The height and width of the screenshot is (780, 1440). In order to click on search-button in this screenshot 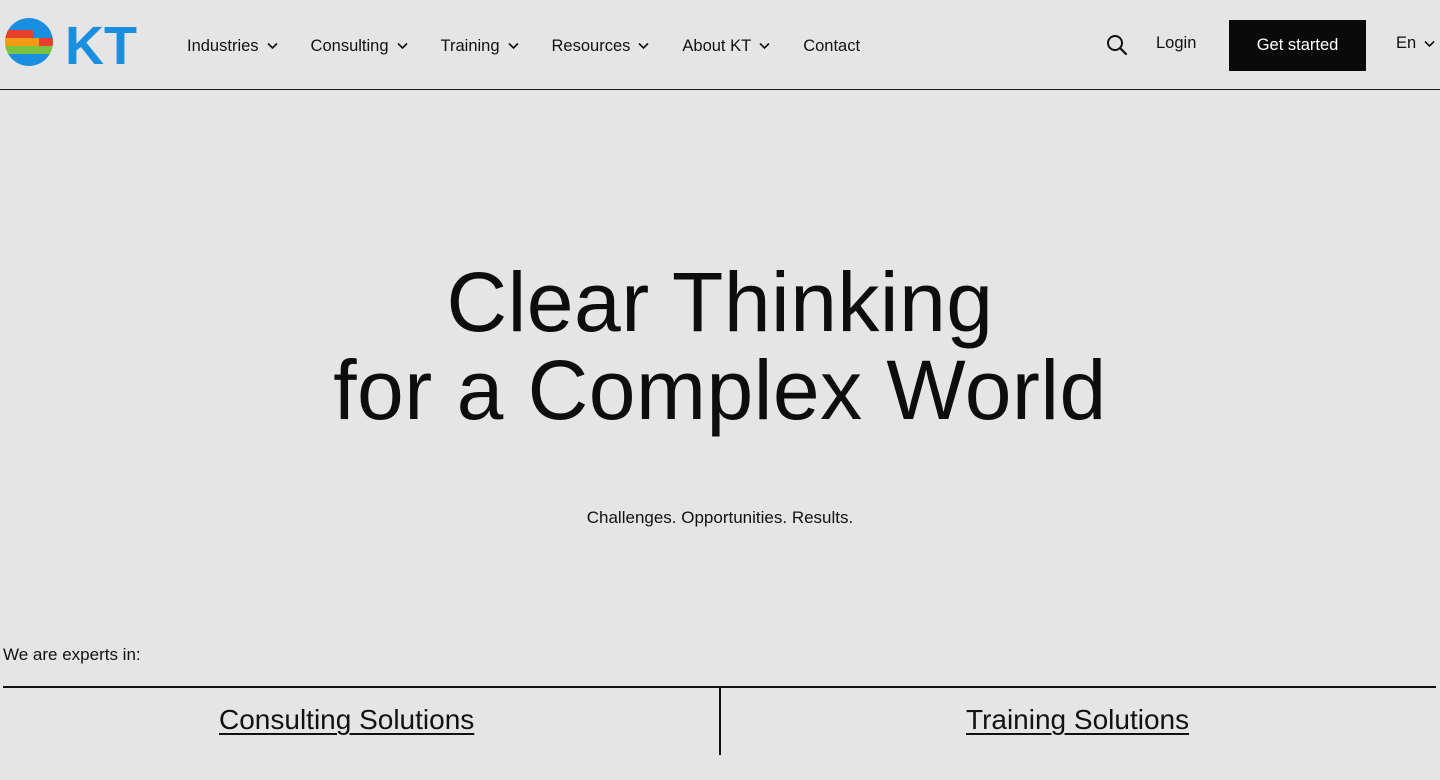, I will do `click(1117, 45)`.